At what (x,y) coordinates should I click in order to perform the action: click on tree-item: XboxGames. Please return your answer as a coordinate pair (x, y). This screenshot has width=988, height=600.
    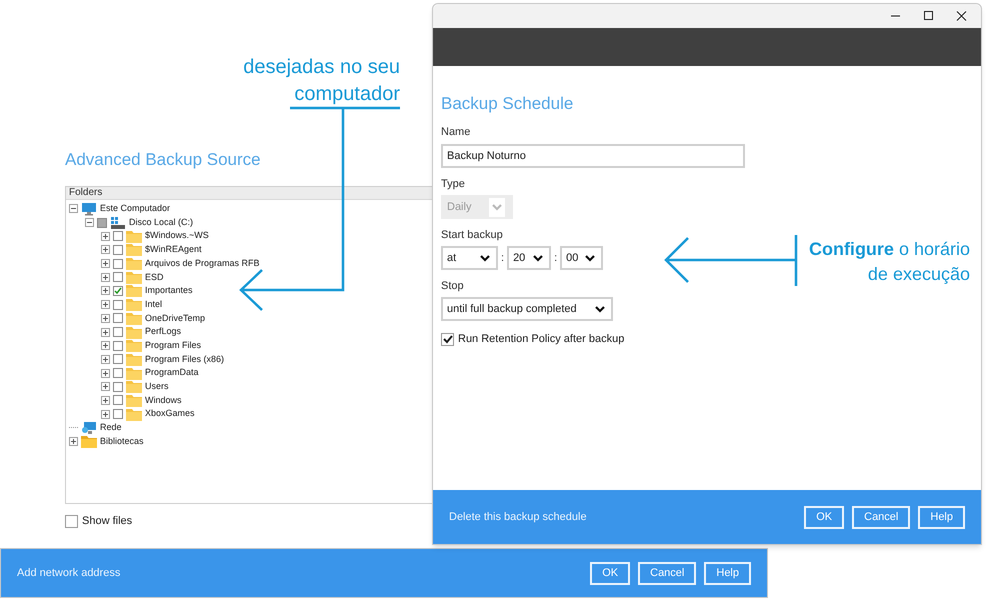
    Looking at the image, I should click on (170, 414).